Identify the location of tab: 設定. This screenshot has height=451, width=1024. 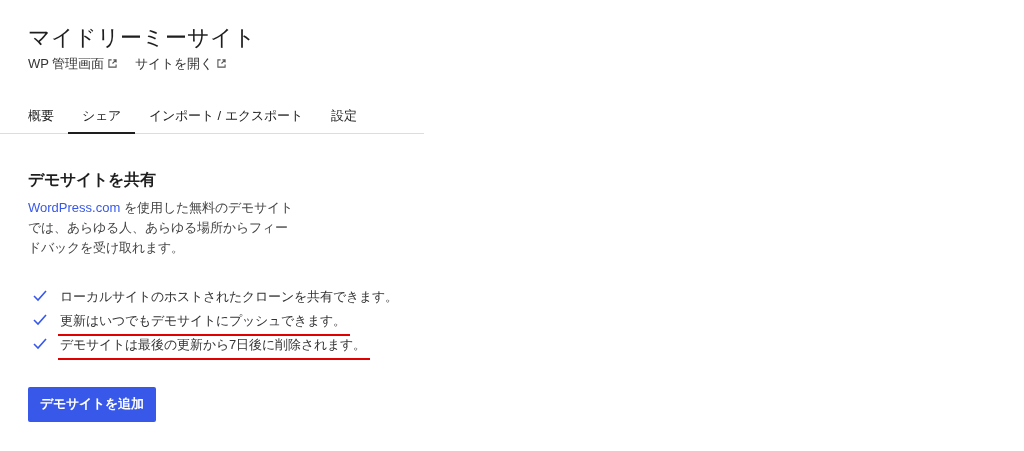
(343, 116).